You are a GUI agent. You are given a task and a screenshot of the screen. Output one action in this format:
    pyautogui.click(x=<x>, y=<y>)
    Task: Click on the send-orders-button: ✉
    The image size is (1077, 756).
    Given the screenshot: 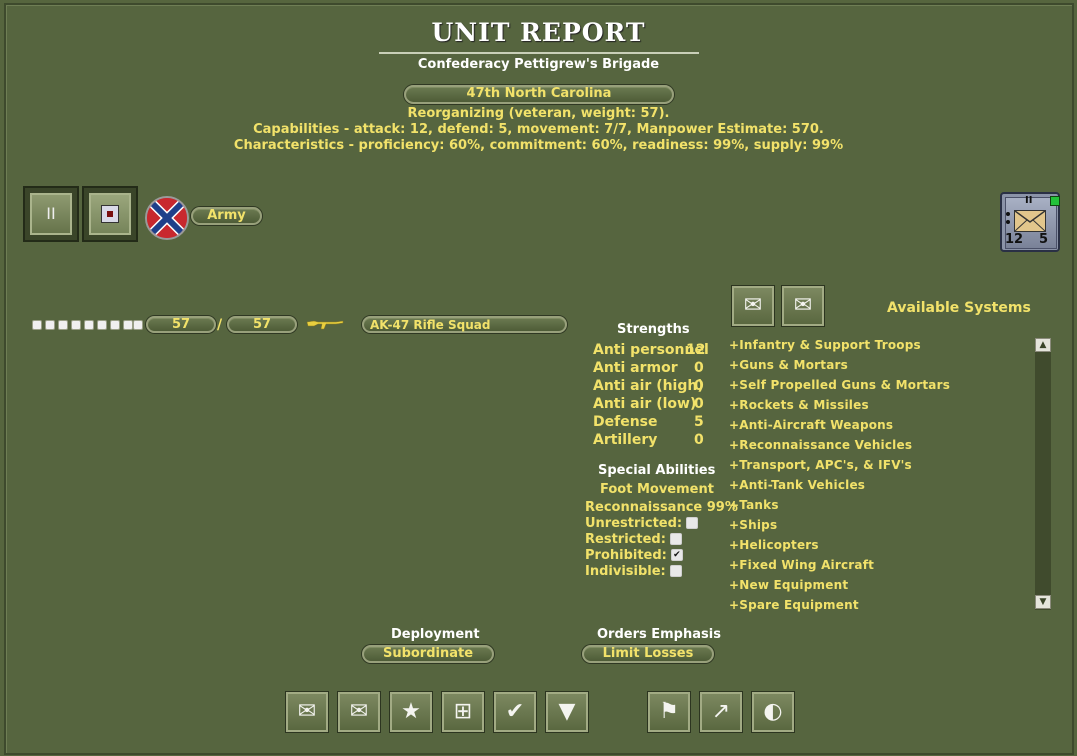 What is the action you would take?
    pyautogui.click(x=359, y=712)
    